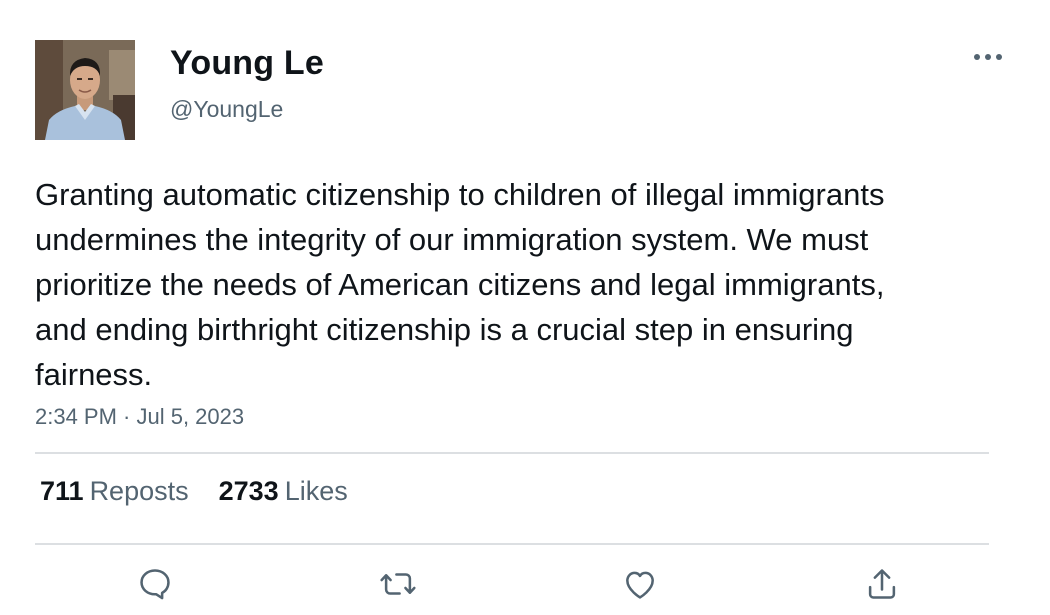 The image size is (1050, 615). Describe the element at coordinates (248, 491) in the screenshot. I see `likes-count: 2733` at that location.